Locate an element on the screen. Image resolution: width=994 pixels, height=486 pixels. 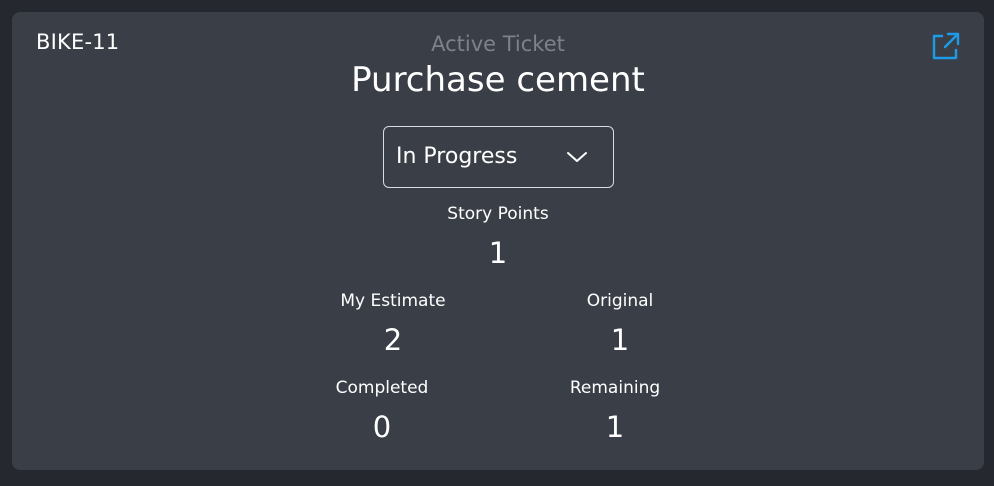
my-estimate-label: My Estimate is located at coordinates (393, 301).